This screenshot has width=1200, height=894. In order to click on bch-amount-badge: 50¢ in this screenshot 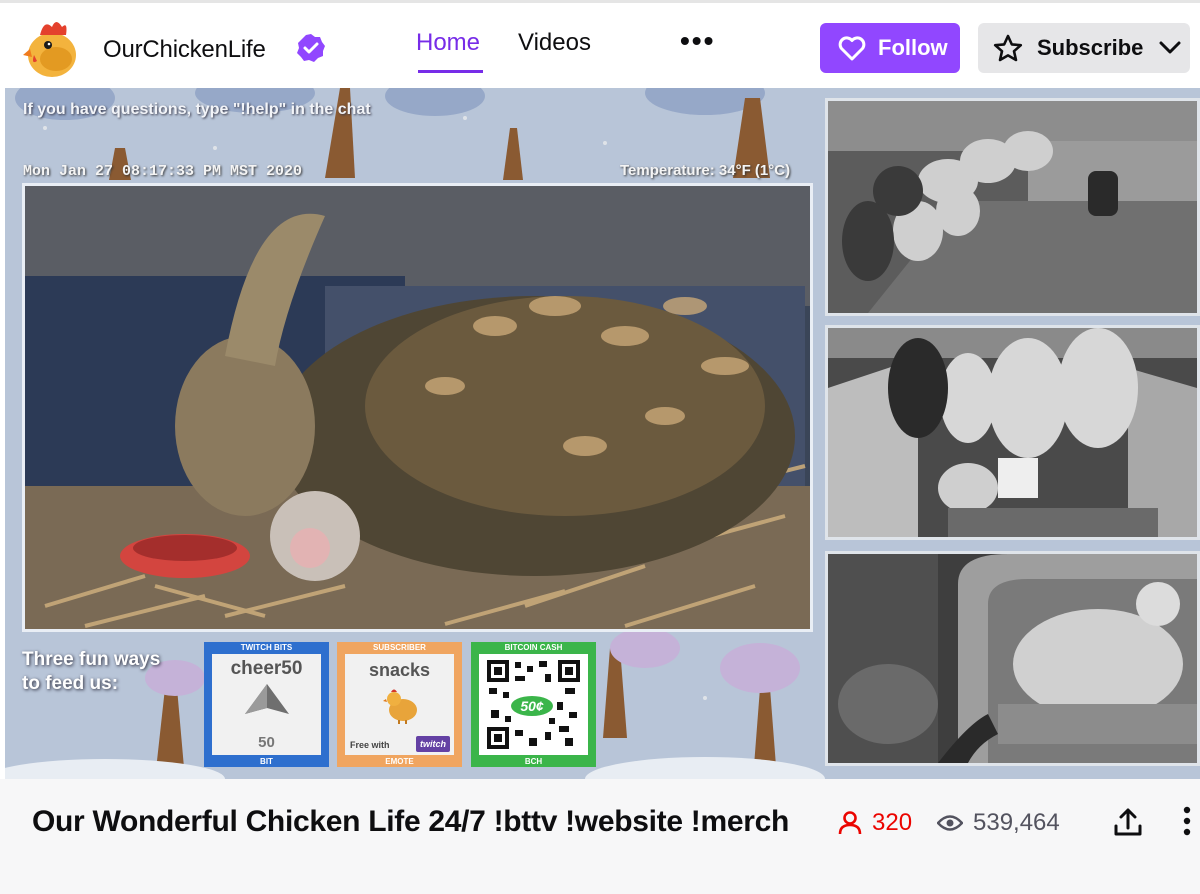, I will do `click(532, 706)`.